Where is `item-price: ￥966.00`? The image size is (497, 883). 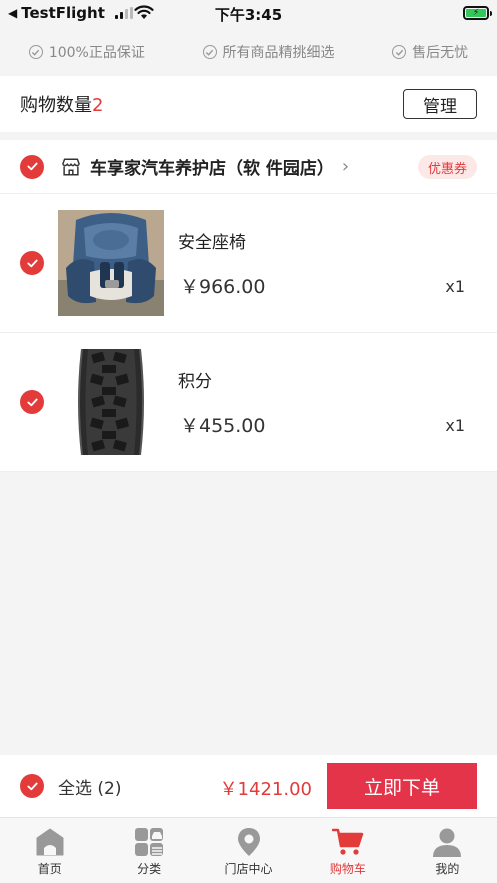 item-price: ￥966.00 is located at coordinates (223, 287).